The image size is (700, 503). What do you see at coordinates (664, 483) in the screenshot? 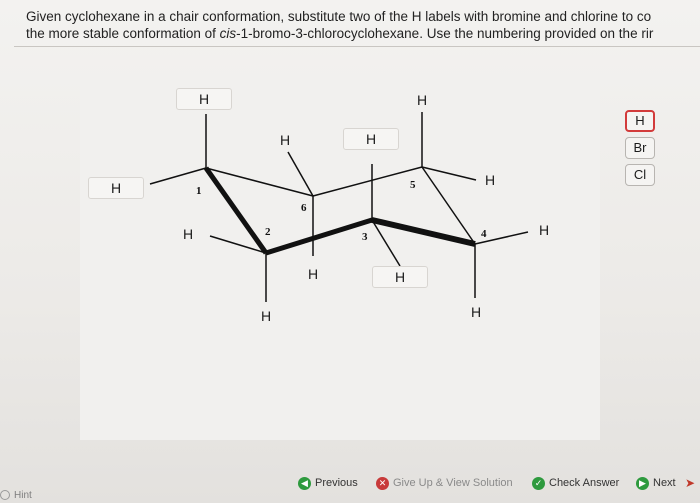
I see `next-label: Next` at bounding box center [664, 483].